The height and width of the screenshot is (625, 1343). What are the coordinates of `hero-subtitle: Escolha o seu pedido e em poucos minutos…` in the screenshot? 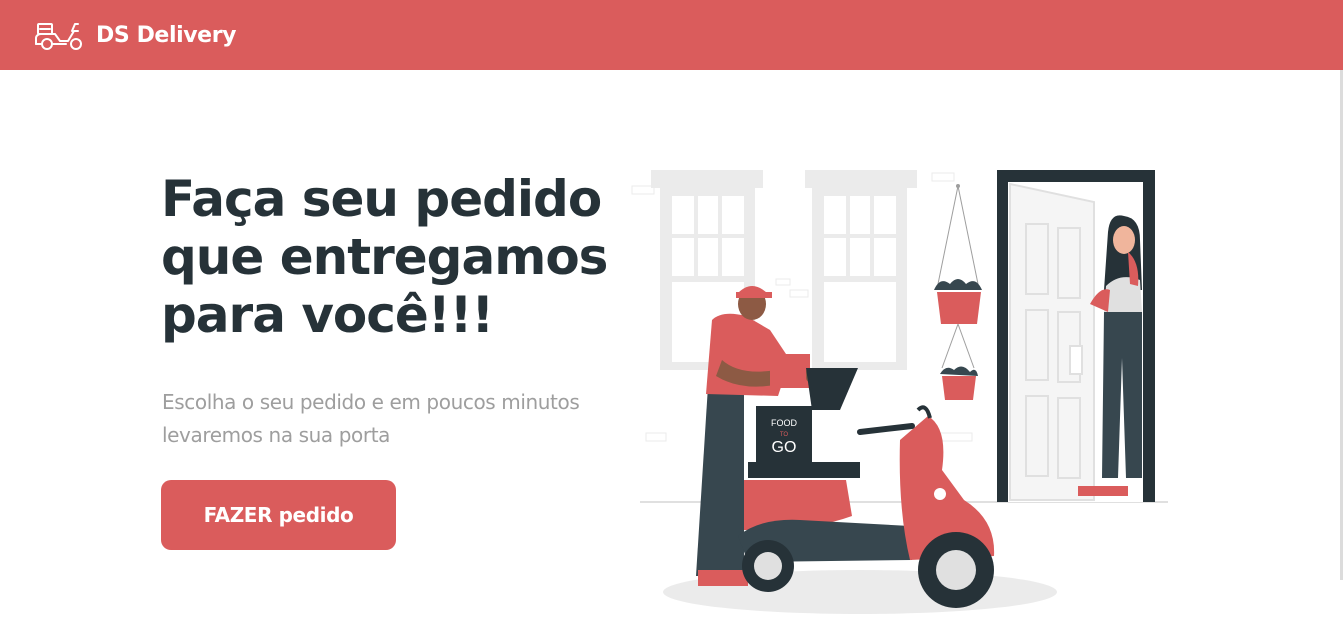 It's located at (371, 418).